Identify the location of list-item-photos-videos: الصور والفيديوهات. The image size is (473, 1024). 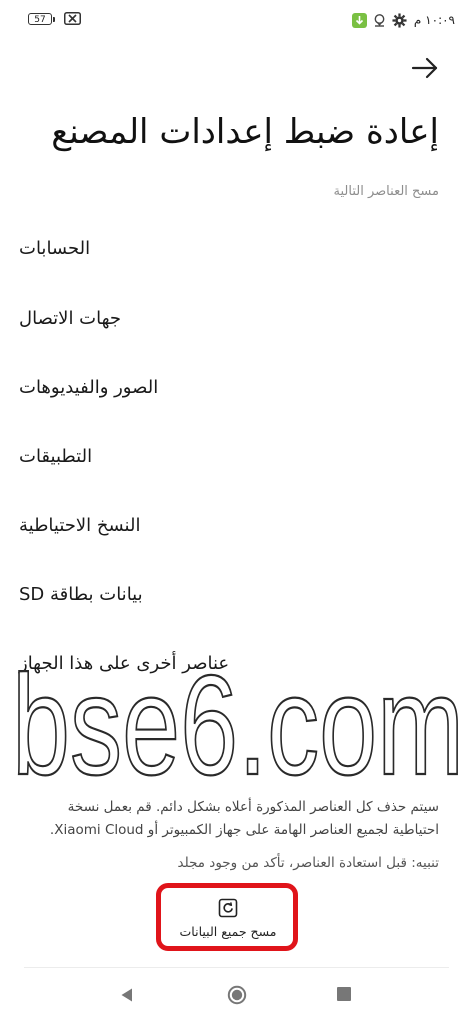
(89, 387).